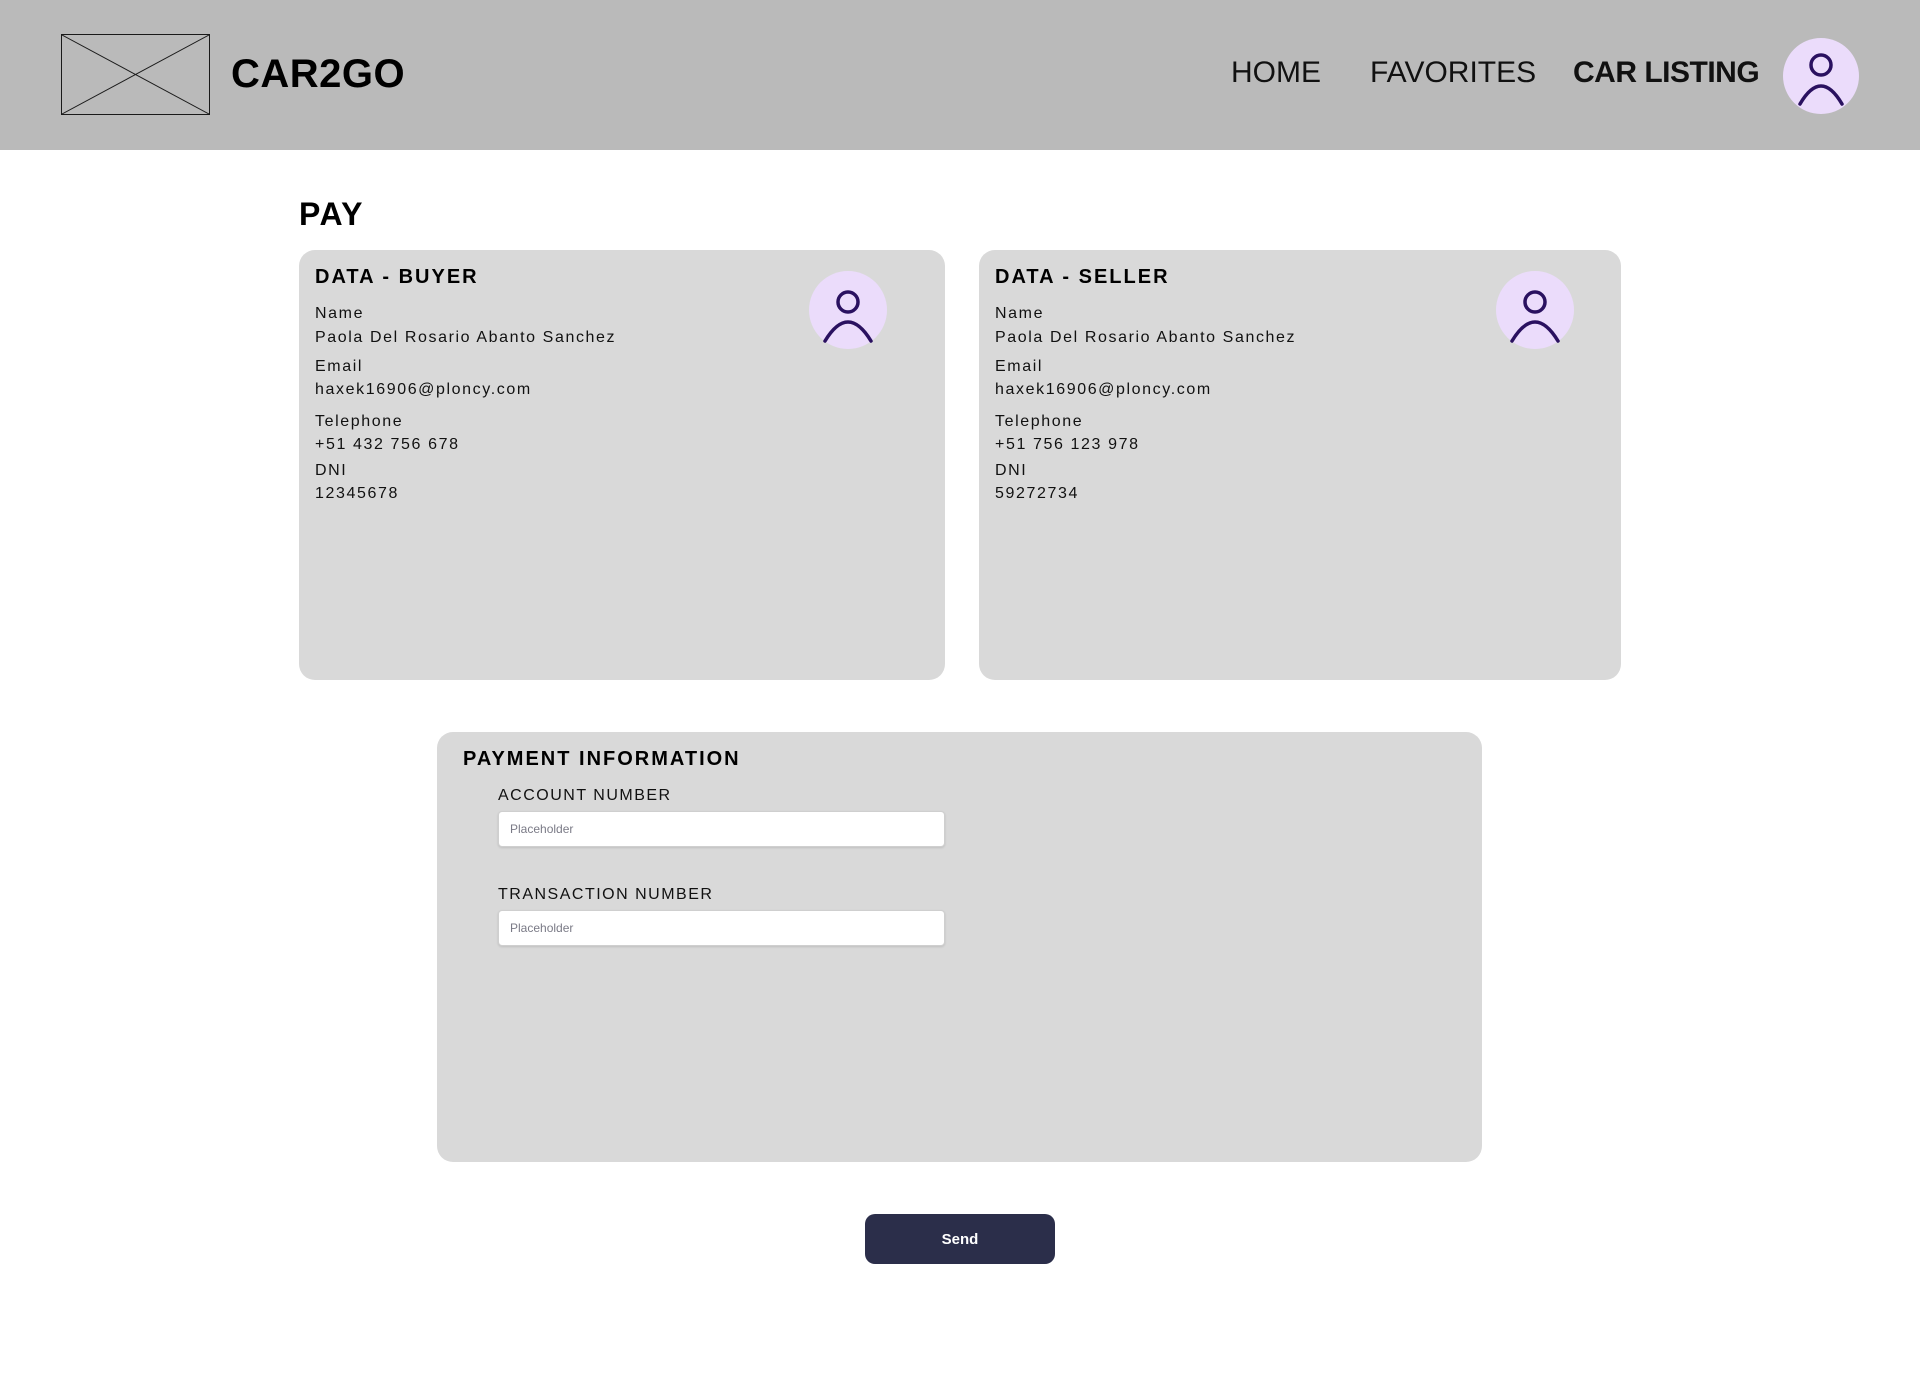 The width and height of the screenshot is (1920, 1378). What do you see at coordinates (1020, 313) in the screenshot?
I see `seller-name-label: Name` at bounding box center [1020, 313].